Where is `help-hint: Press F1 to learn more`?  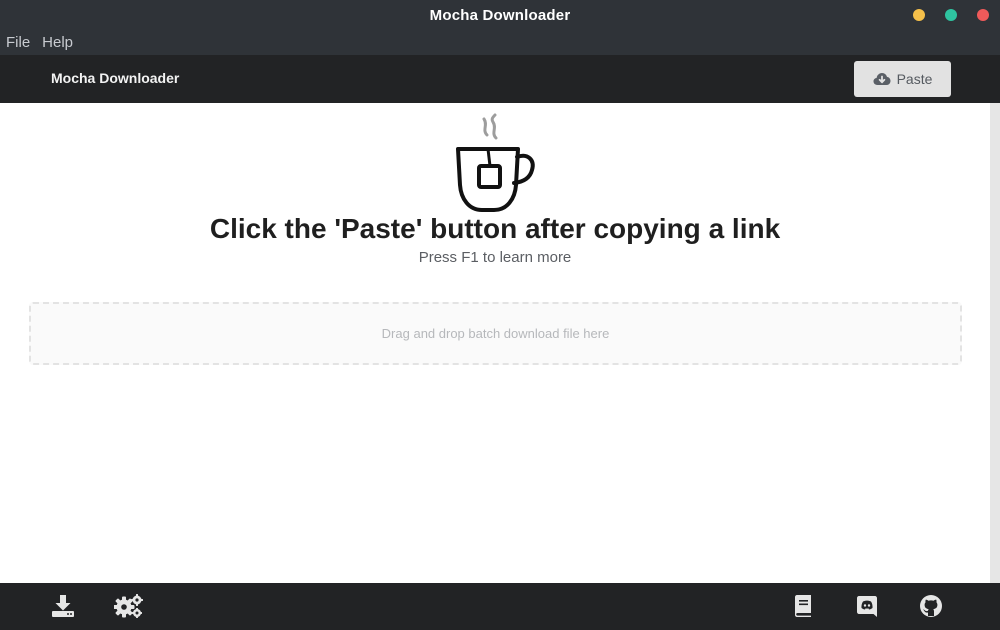 help-hint: Press F1 to learn more is located at coordinates (495, 257).